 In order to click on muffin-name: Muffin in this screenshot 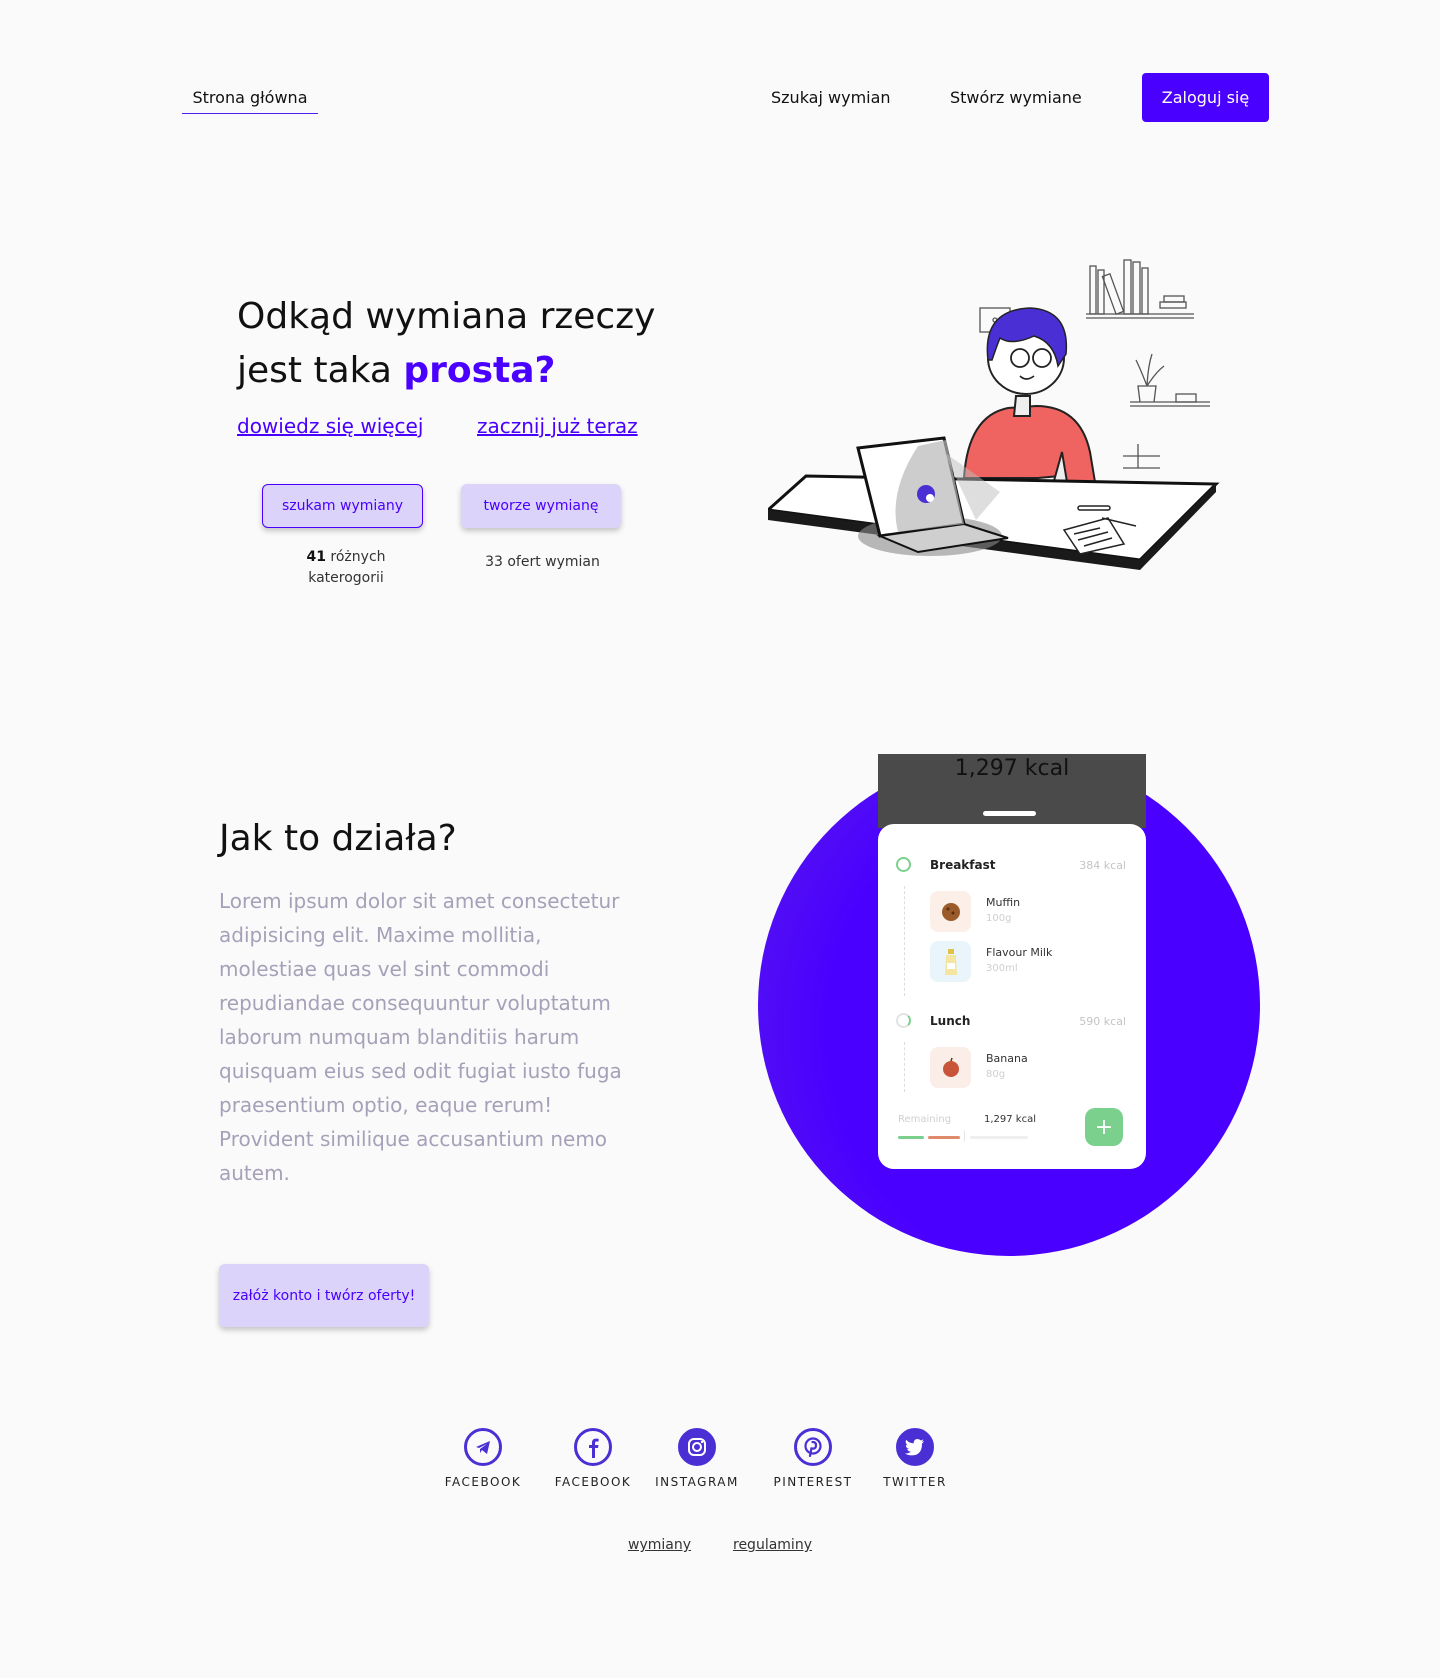, I will do `click(1003, 902)`.